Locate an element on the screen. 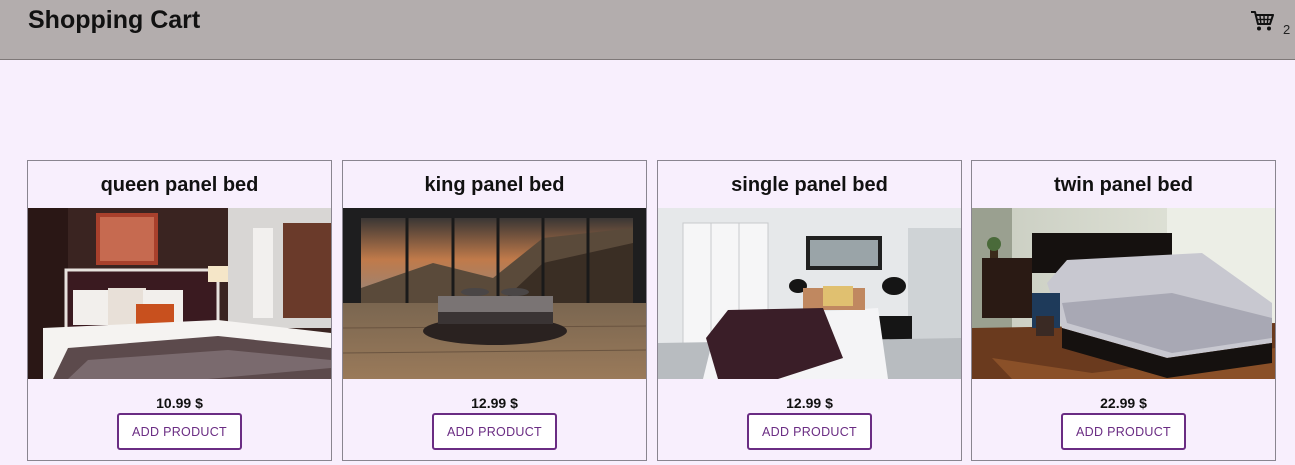 Image resolution: width=1295 pixels, height=465 pixels. cart-button: 2 is located at coordinates (1272, 25).